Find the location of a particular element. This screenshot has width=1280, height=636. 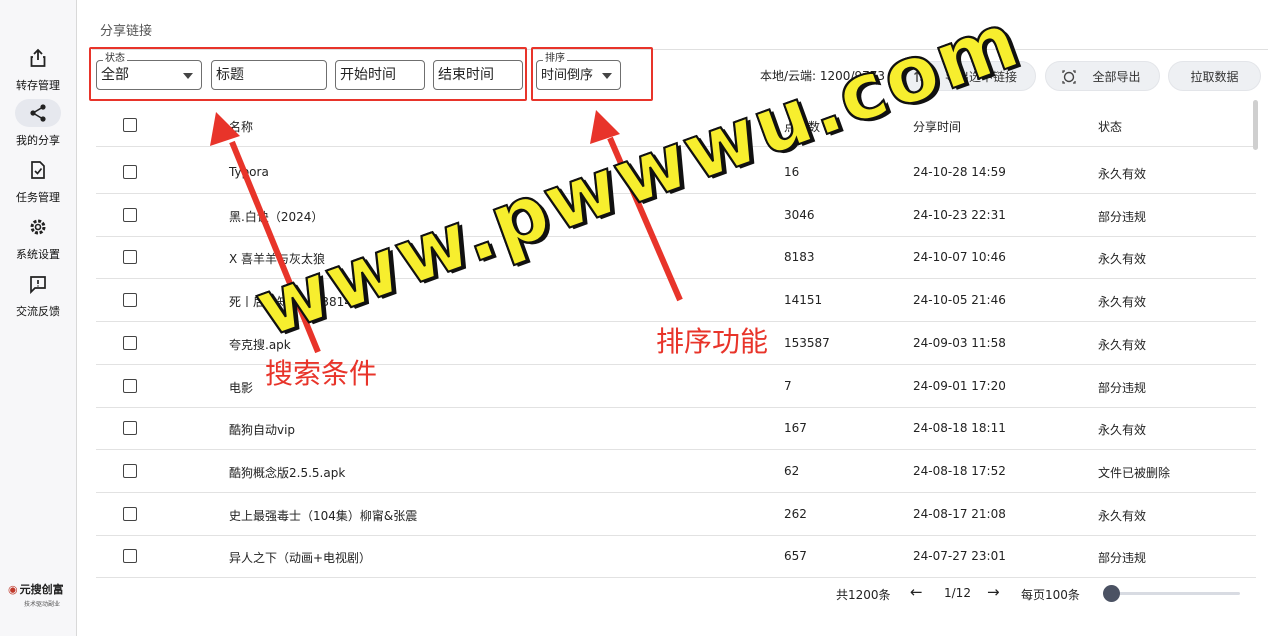

pagination-total: 共1200条 is located at coordinates (863, 595).